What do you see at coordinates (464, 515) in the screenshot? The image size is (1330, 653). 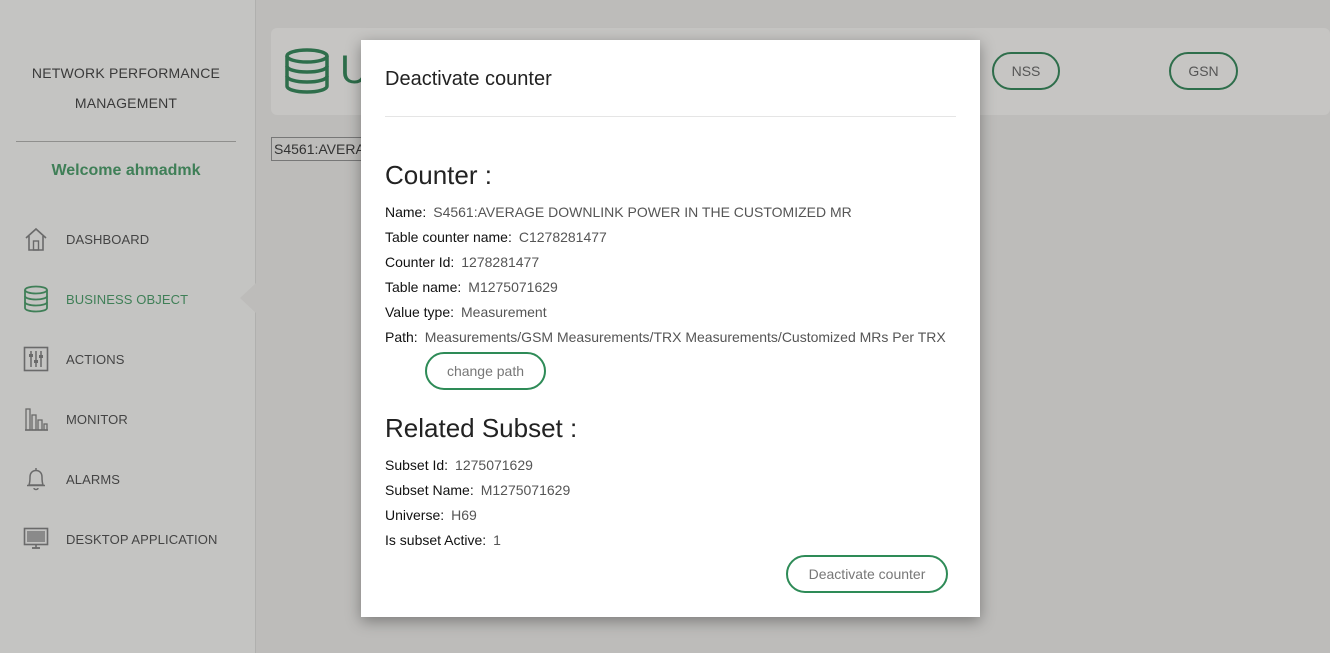 I see `field-value: H69` at bounding box center [464, 515].